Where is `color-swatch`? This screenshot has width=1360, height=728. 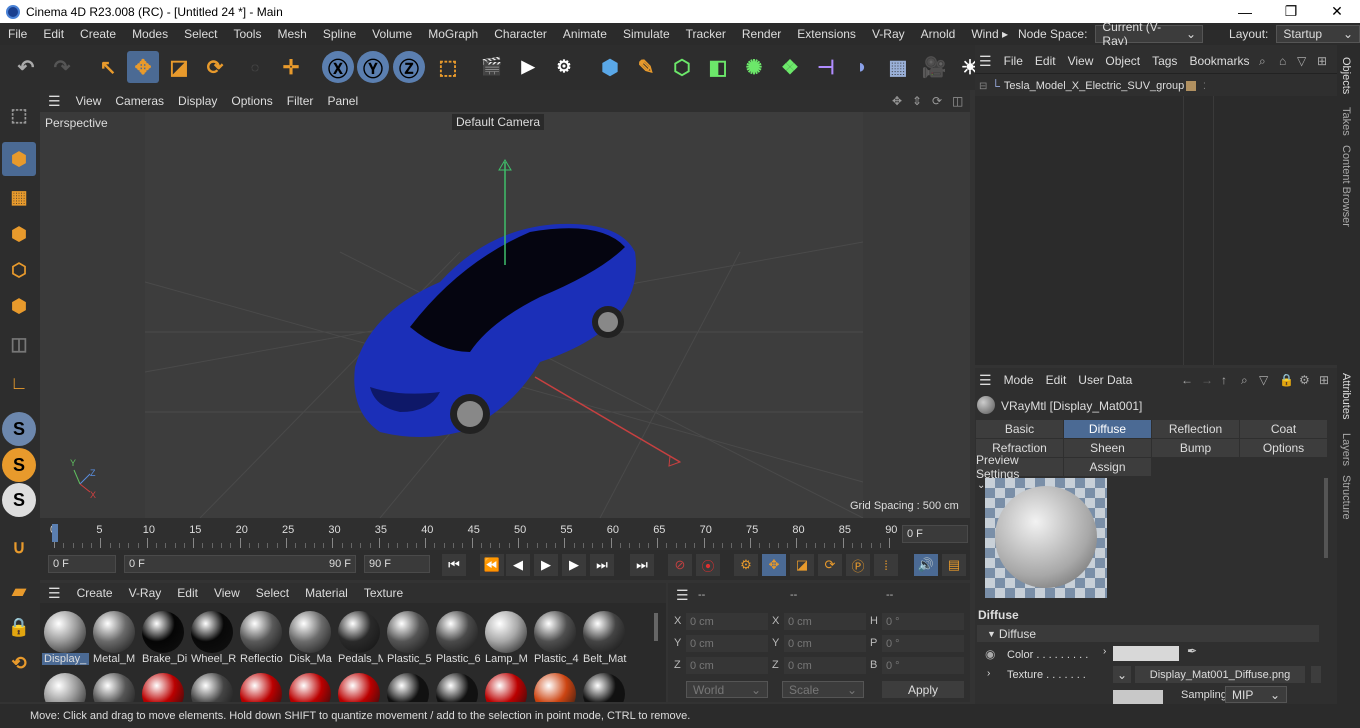
color-swatch is located at coordinates (1146, 653).